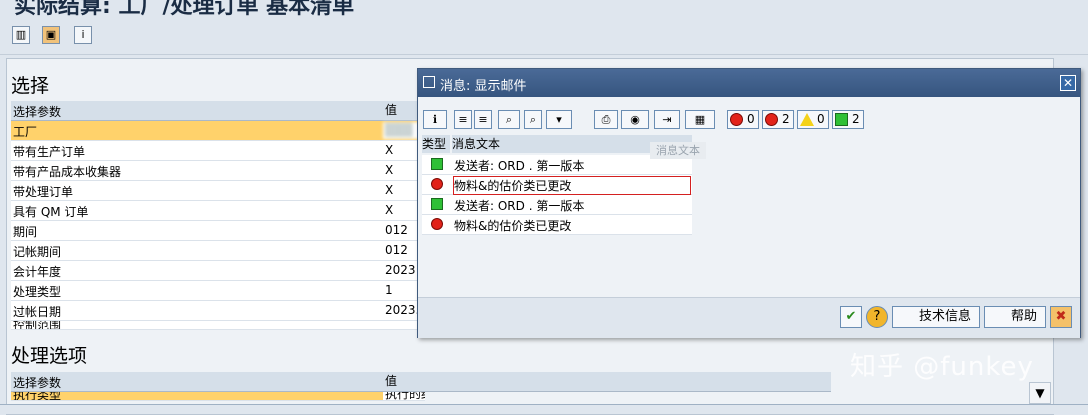 The image size is (1088, 415). I want to click on list-item: 发送者: ORD . 第一版本, so click(557, 205).